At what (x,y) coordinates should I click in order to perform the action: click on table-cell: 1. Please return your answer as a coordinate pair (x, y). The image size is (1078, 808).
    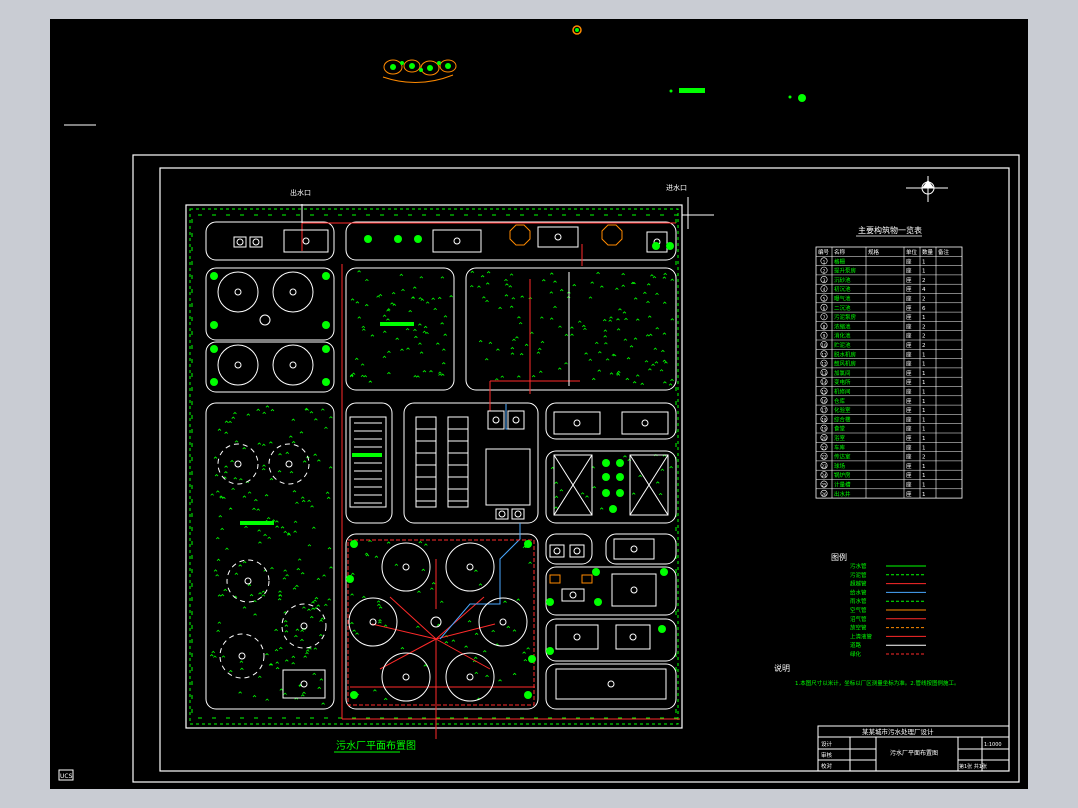
    Looking at the image, I should click on (924, 262).